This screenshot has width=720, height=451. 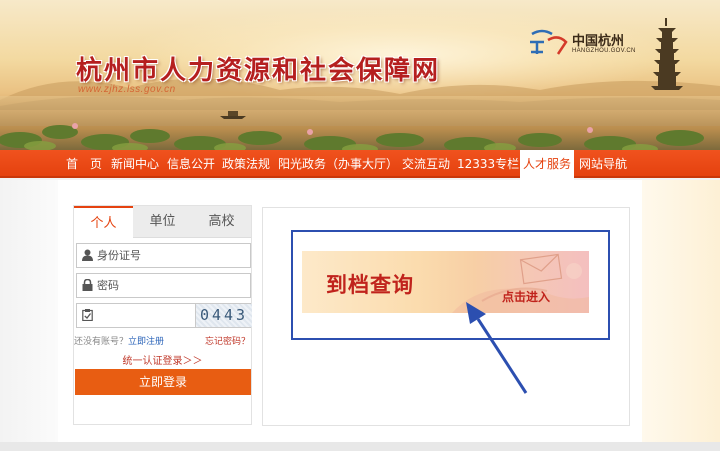 What do you see at coordinates (598, 41) in the screenshot?
I see `brand-name: 中国杭州` at bounding box center [598, 41].